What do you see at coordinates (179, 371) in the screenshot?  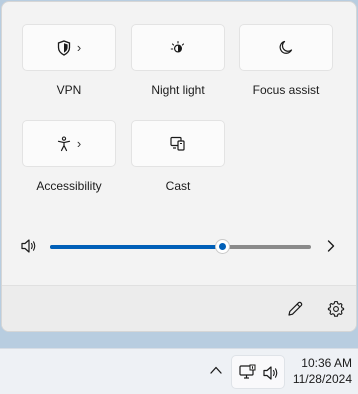 I see `taskbar: 10:36 AM 11/28/2024` at bounding box center [179, 371].